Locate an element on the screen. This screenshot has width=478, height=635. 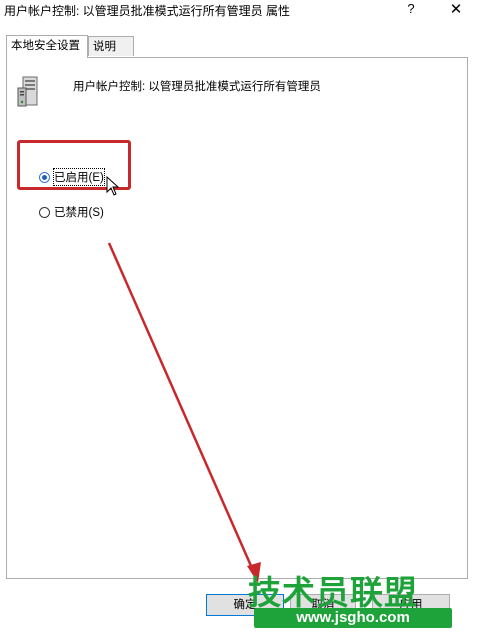
policy-name: 用户帐户控制: 以管理员批准模式运行所有管理员 is located at coordinates (197, 87).